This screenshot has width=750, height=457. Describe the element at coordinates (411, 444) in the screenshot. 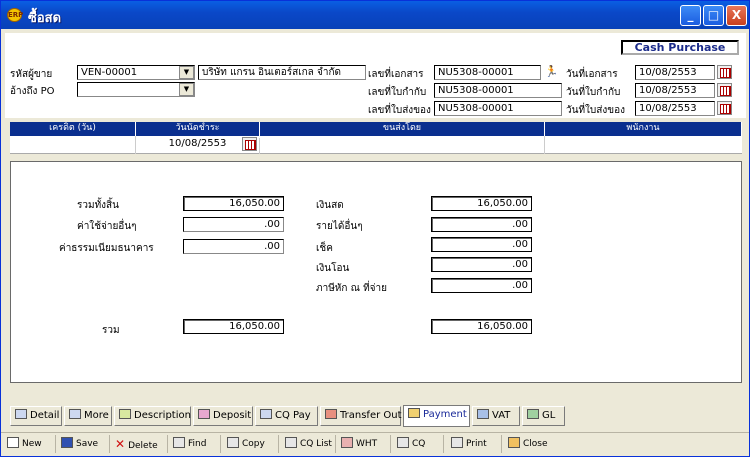

I see `cq-button: CQ` at that location.